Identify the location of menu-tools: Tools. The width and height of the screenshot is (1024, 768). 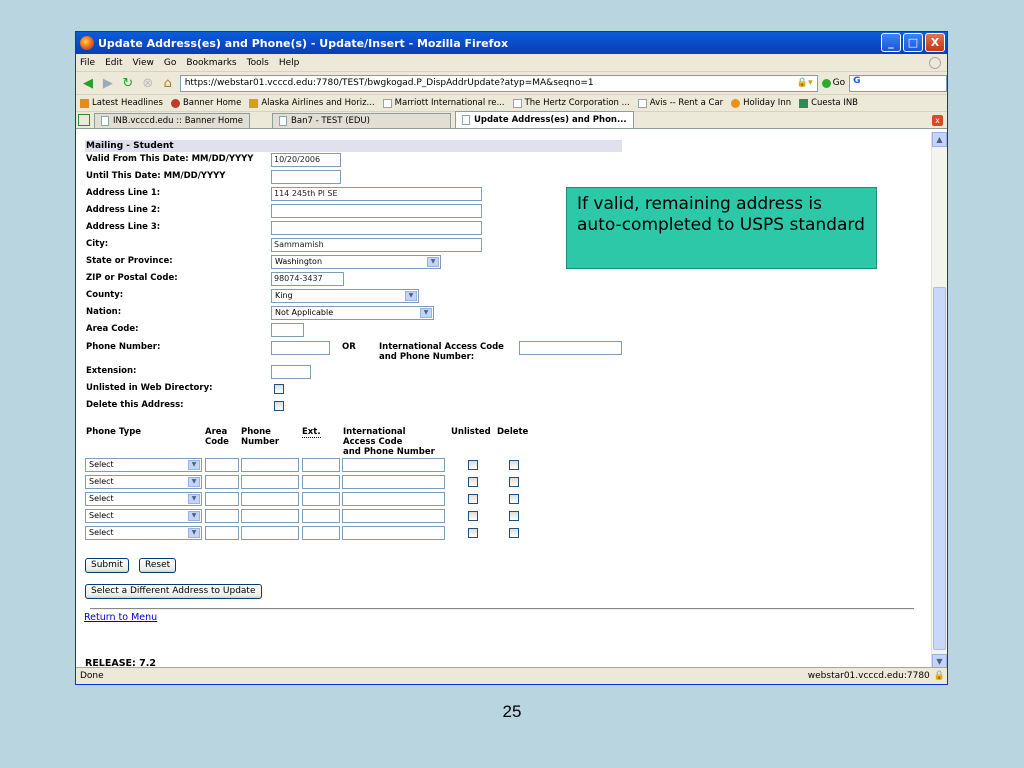
(258, 63).